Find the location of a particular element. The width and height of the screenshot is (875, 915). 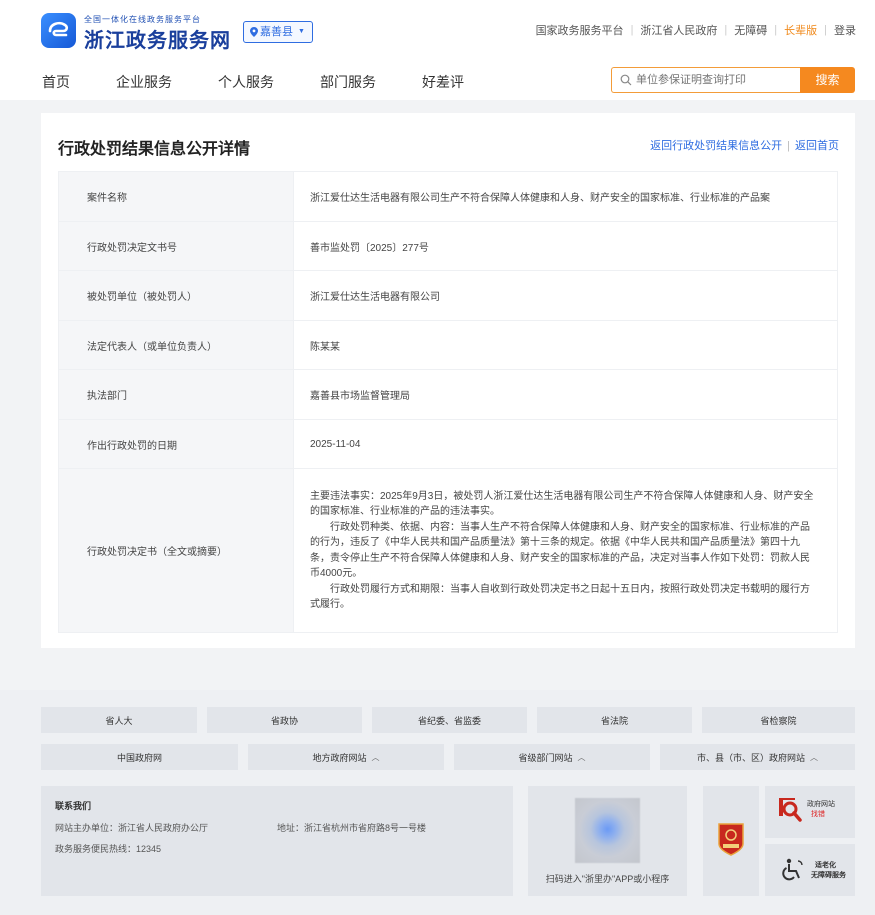

contact-sponsor: 网站主办单位：浙江省人民政府办公厅 is located at coordinates (132, 828).